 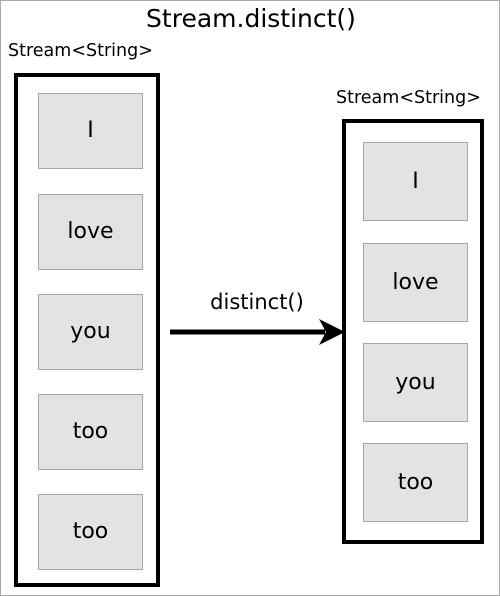 I want to click on result-item-2: you, so click(x=415, y=382).